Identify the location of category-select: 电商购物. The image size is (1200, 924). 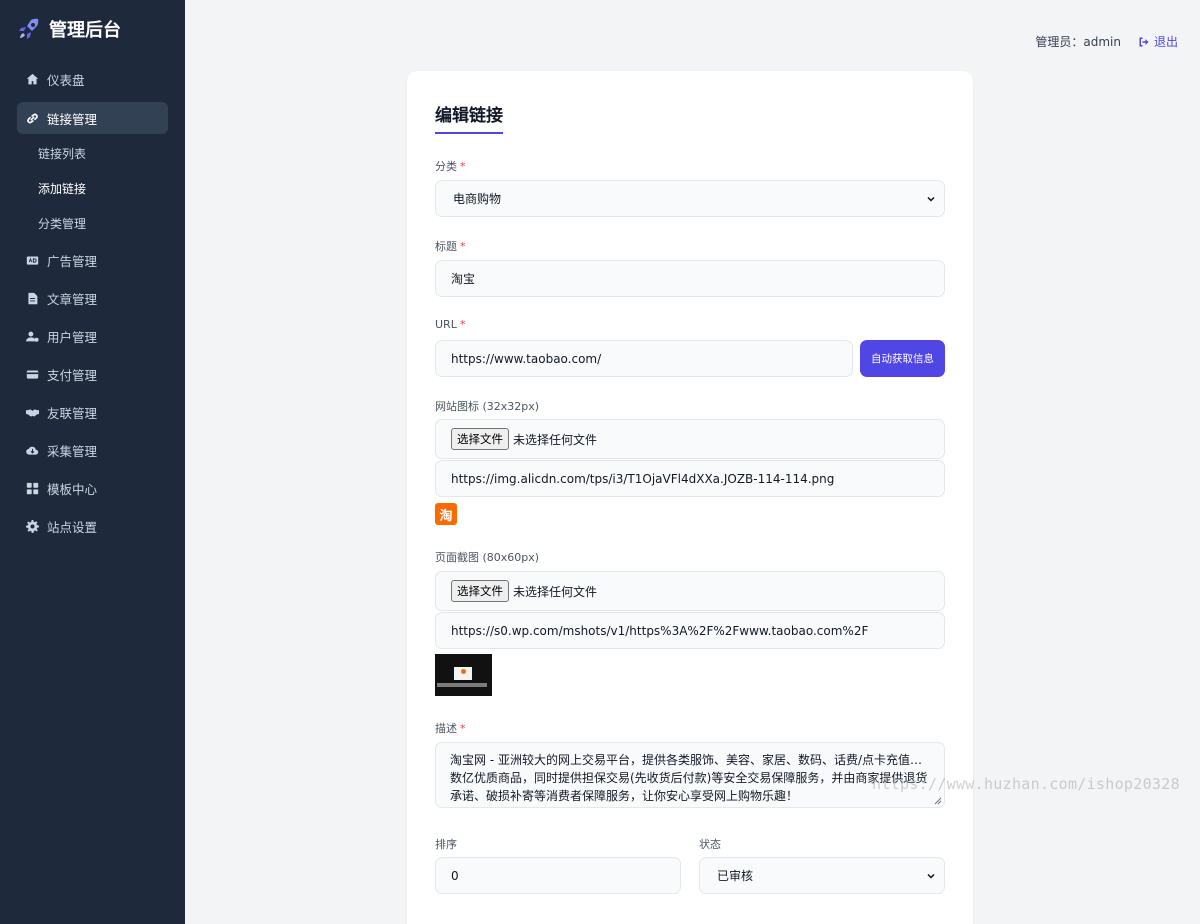
(690, 198).